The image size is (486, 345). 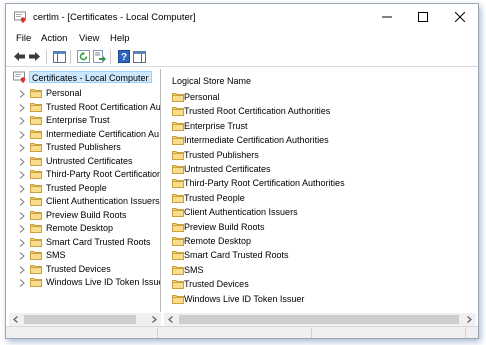 What do you see at coordinates (216, 125) in the screenshot?
I see `list-item-label: Enterprise Trust` at bounding box center [216, 125].